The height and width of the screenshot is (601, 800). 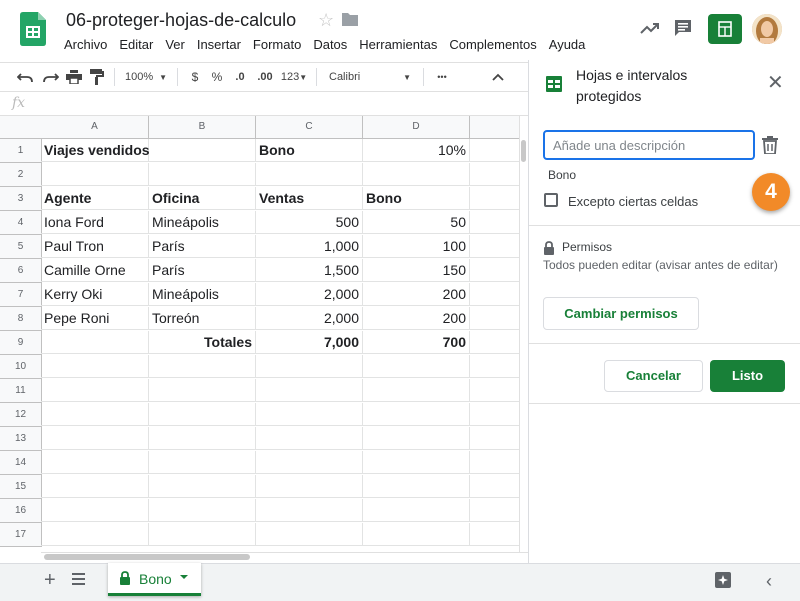 I want to click on currency-format-button: $, so click(x=195, y=77).